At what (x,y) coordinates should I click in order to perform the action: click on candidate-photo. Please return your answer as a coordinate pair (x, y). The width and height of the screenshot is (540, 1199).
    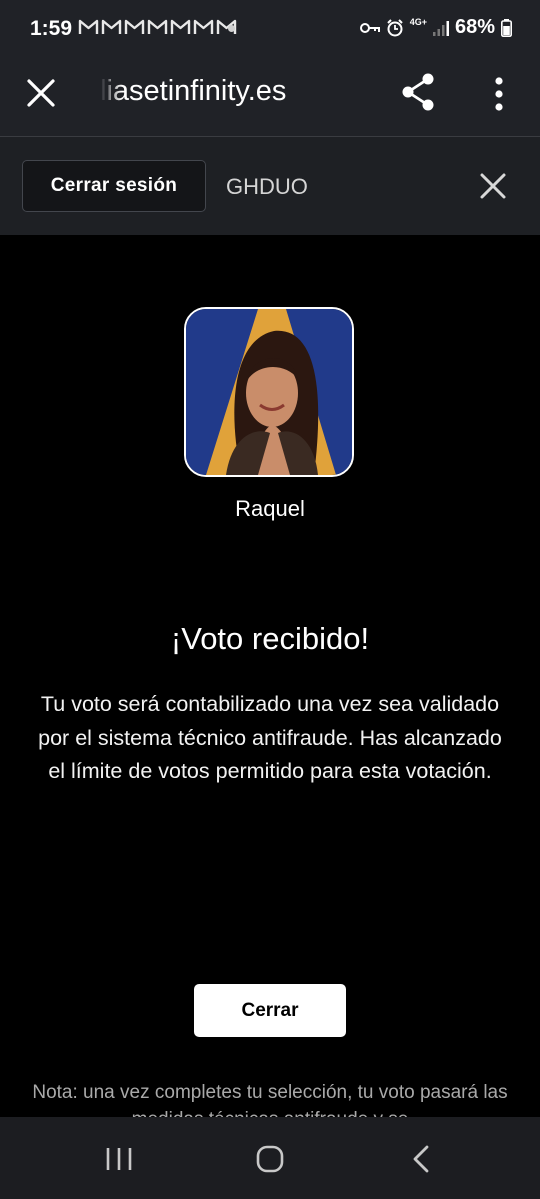
    Looking at the image, I should click on (269, 392).